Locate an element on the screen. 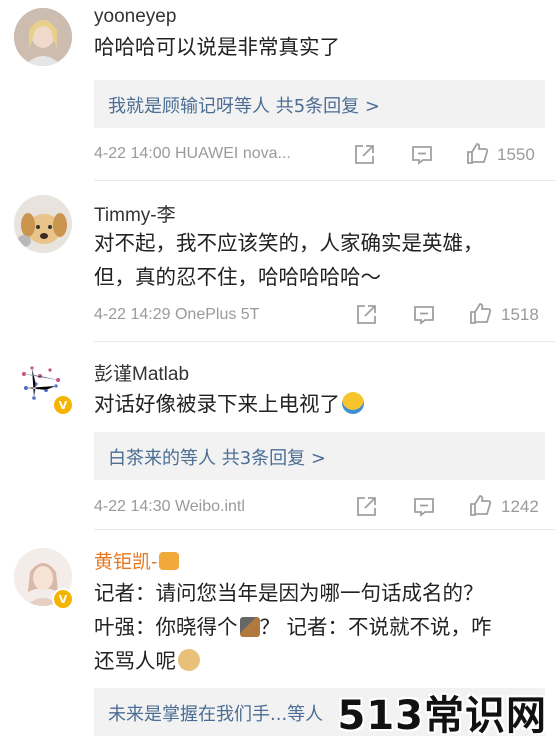 The height and width of the screenshot is (741, 555). hammer-emoji is located at coordinates (249, 627).